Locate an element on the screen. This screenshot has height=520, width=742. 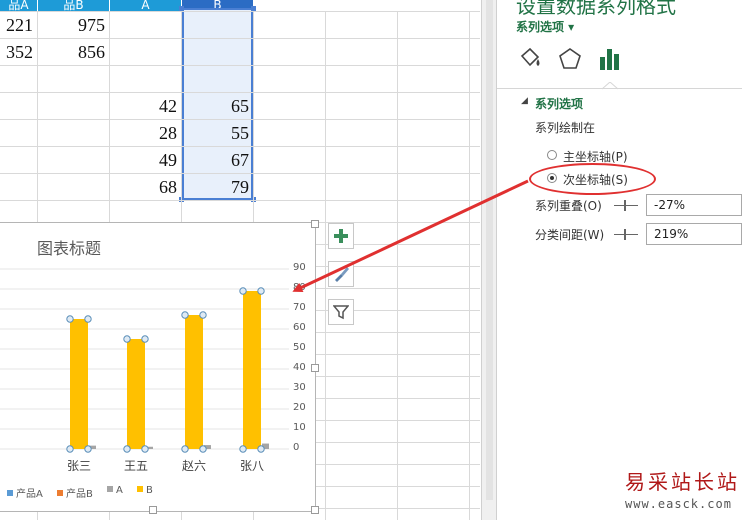
table-cell: 49 is located at coordinates (144, 159).